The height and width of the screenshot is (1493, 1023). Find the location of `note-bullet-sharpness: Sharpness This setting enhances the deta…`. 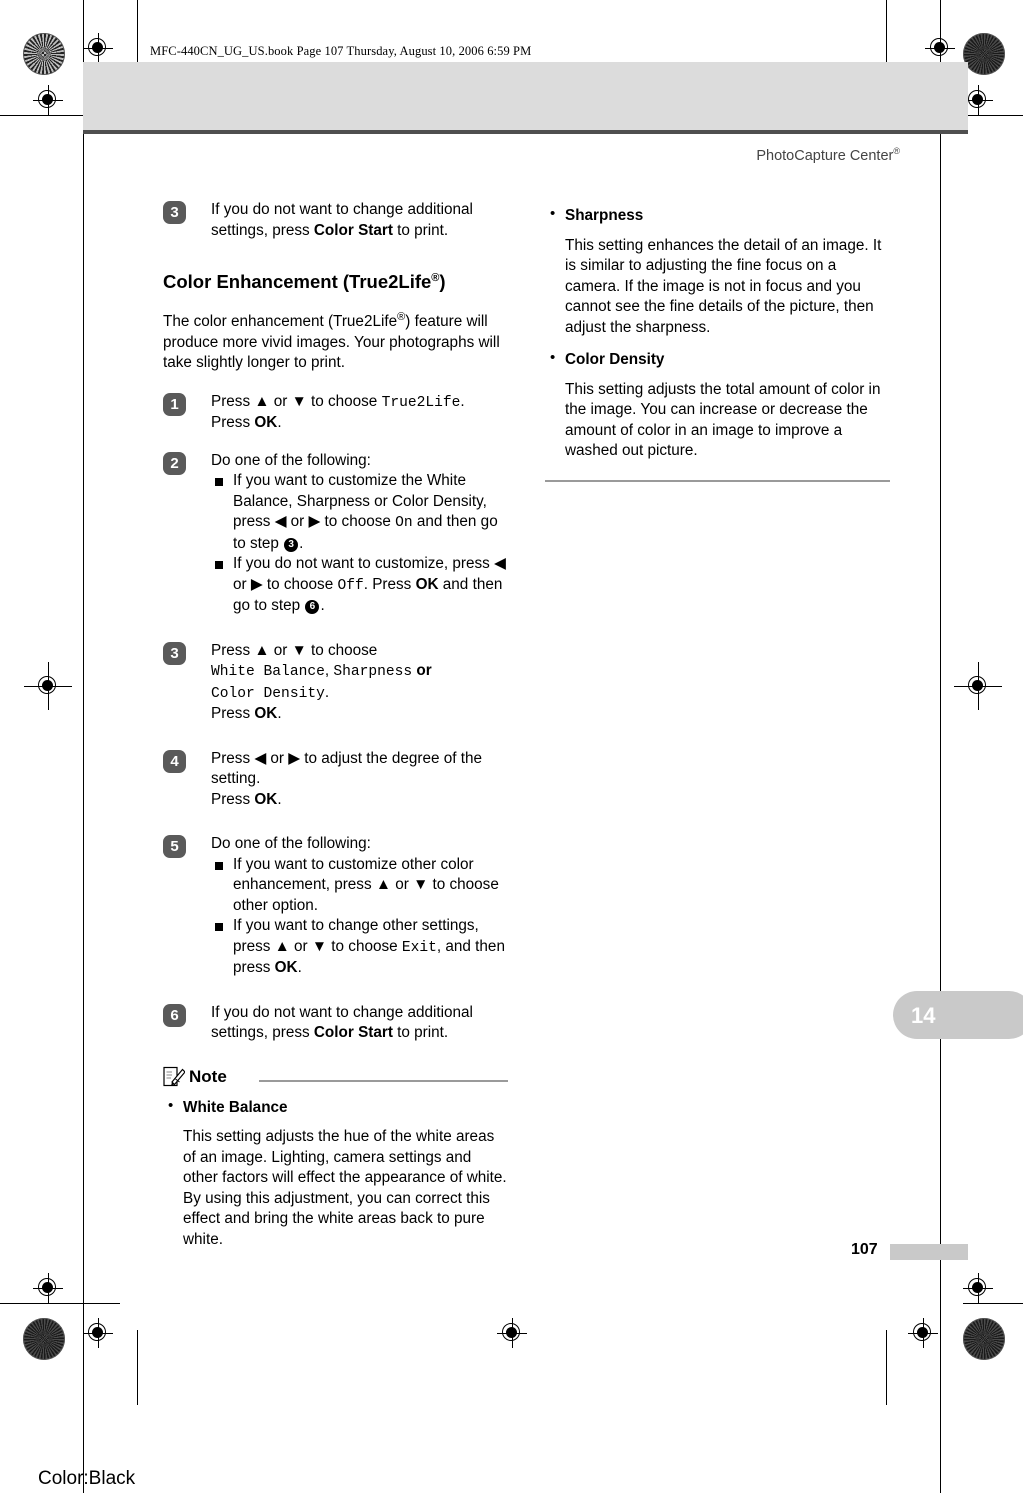

note-bullet-sharpness: Sharpness This setting enhances the deta… is located at coordinates (717, 271).